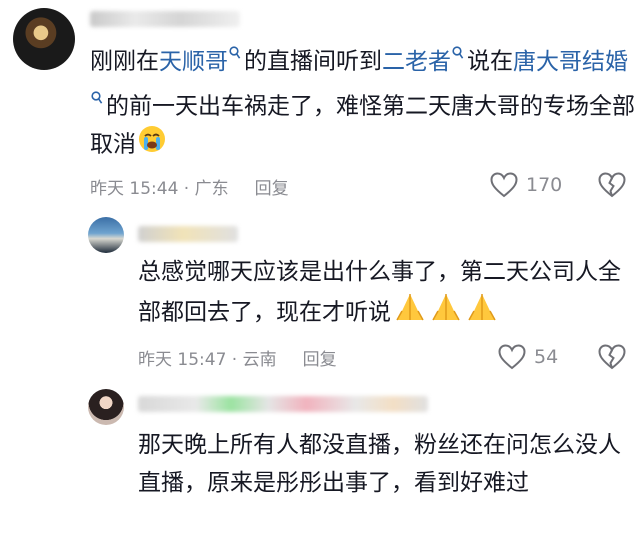 The image size is (640, 559). I want to click on comment-text: 那天晚上所有人都没直播，粉丝还在问怎么没人直播，原来是彤彤出事了，看到好难过, so click(386, 464).